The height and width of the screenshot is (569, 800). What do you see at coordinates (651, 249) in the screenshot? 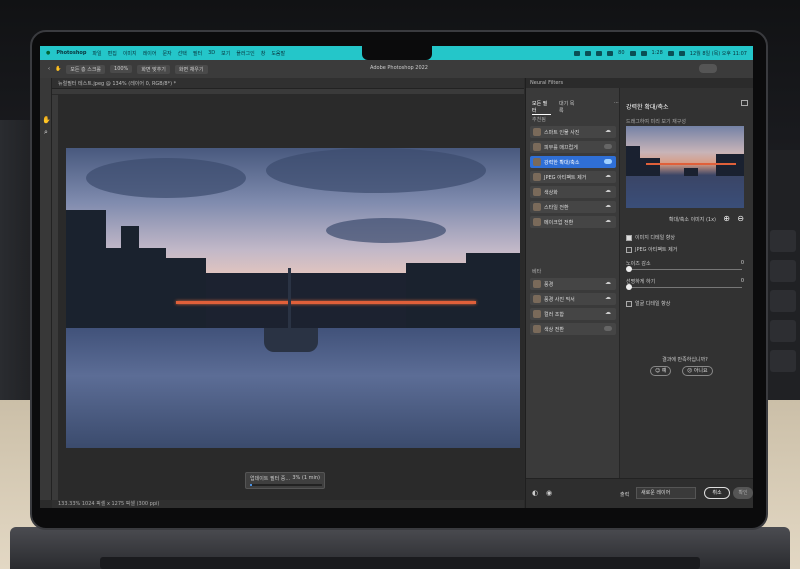
I see `remove-jpeg-artifacts-checkbox: JPEG 아티팩트 제거` at bounding box center [651, 249].